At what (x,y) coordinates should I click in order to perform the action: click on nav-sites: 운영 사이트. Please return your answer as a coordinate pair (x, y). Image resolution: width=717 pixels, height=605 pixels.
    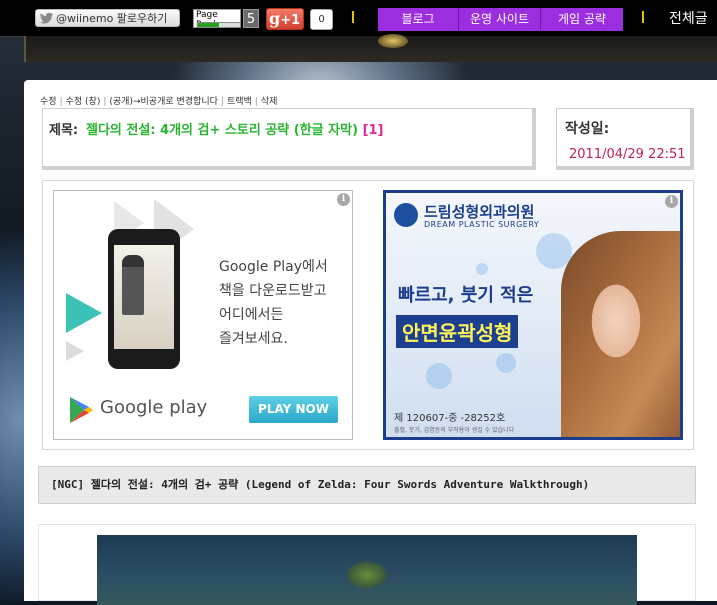
    Looking at the image, I should click on (500, 19).